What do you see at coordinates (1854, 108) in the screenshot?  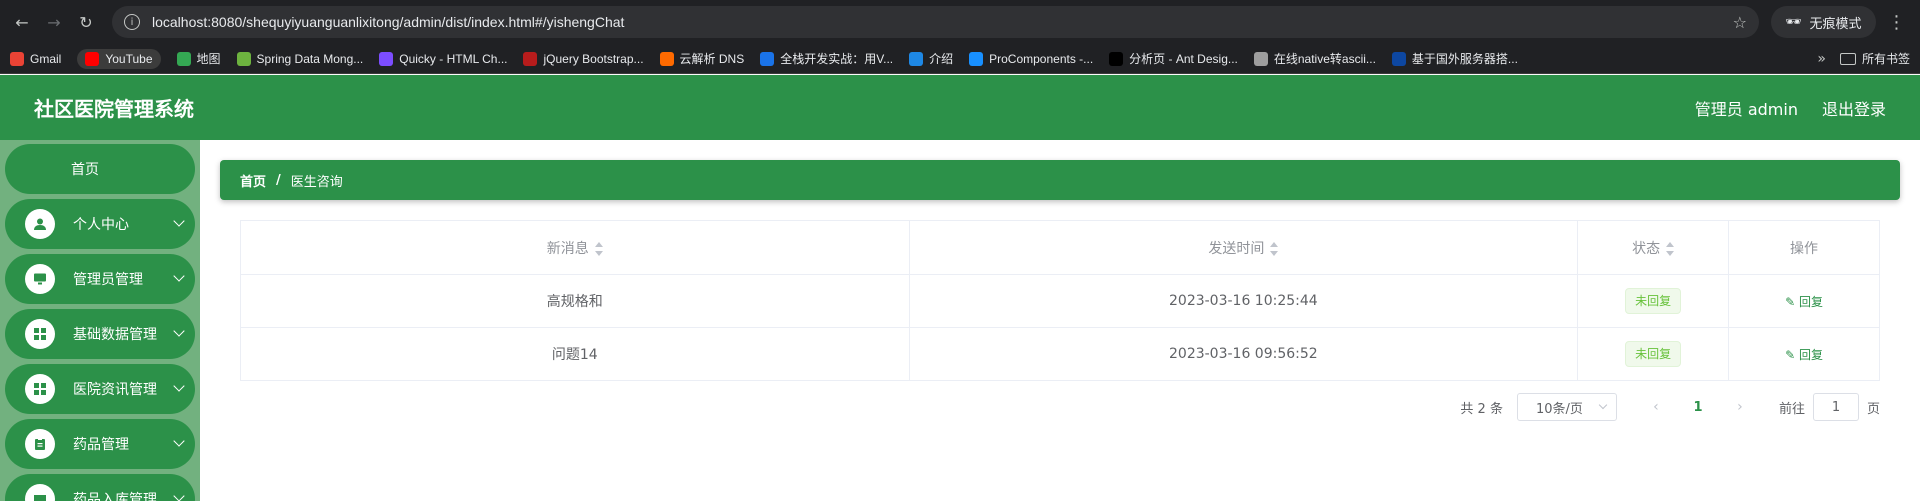 I see `logout-button: 退出登录` at bounding box center [1854, 108].